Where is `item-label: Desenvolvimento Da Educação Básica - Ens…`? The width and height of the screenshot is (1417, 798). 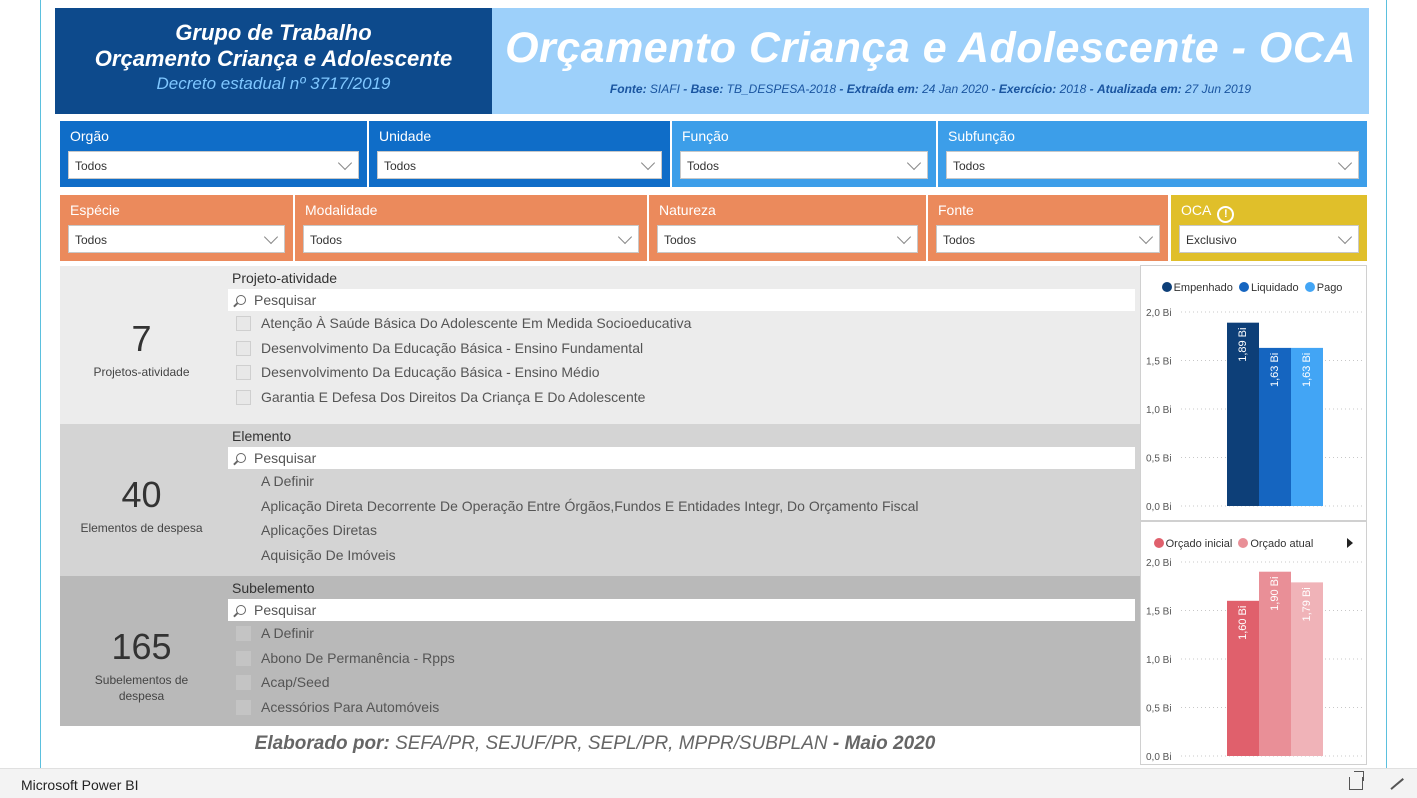 item-label: Desenvolvimento Da Educação Básica - Ens… is located at coordinates (430, 372).